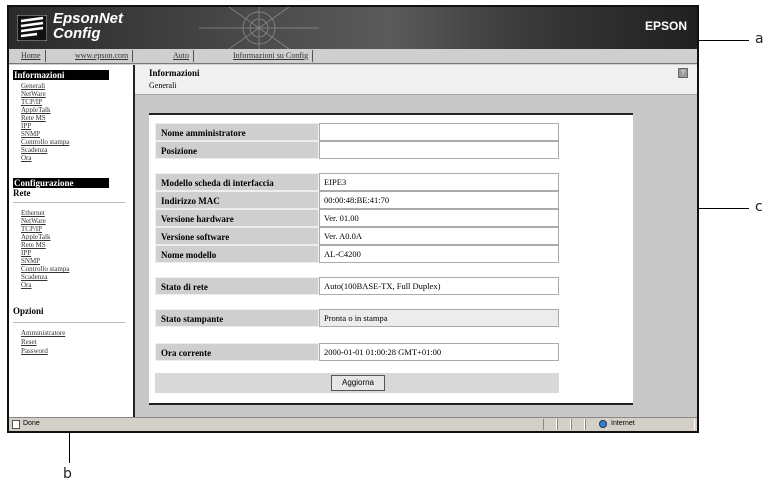 This screenshot has width=773, height=486. I want to click on question-mark-icon: ?, so click(683, 73).